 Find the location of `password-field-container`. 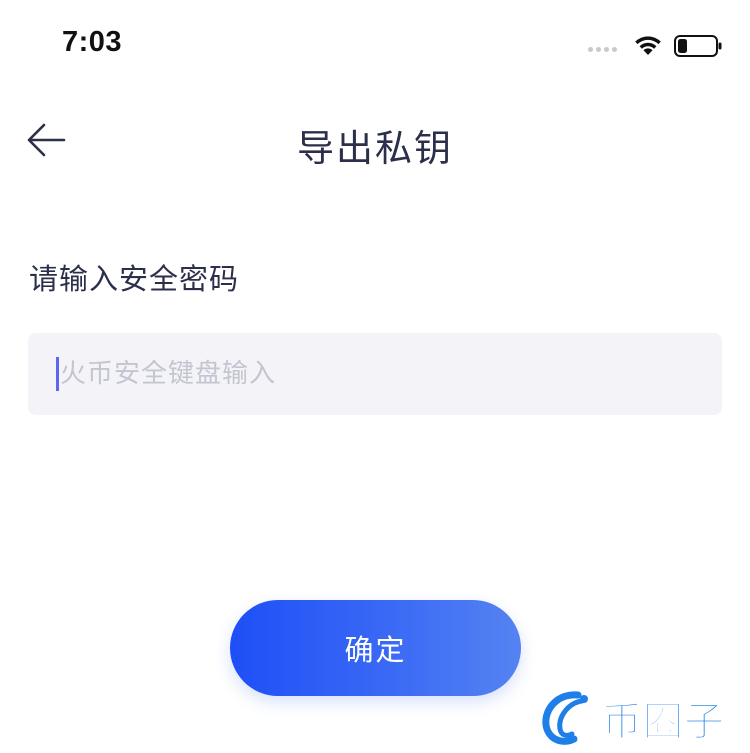

password-field-container is located at coordinates (375, 374).